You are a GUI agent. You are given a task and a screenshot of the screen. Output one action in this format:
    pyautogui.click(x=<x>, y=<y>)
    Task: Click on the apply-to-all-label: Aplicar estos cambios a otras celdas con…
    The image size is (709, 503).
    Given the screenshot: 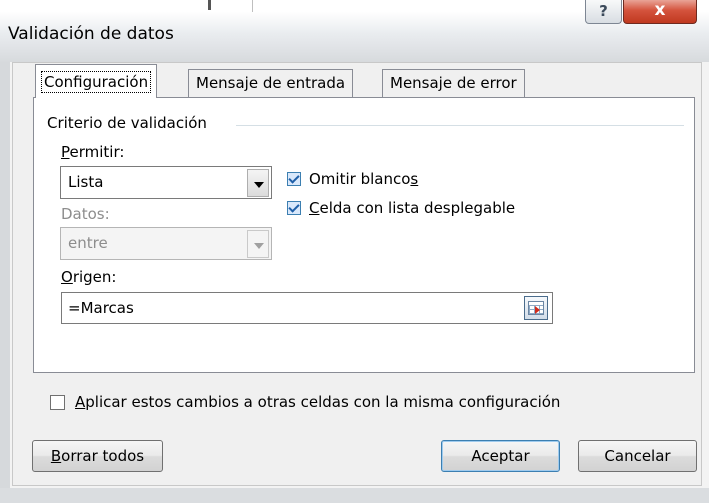 What is the action you would take?
    pyautogui.click(x=318, y=402)
    